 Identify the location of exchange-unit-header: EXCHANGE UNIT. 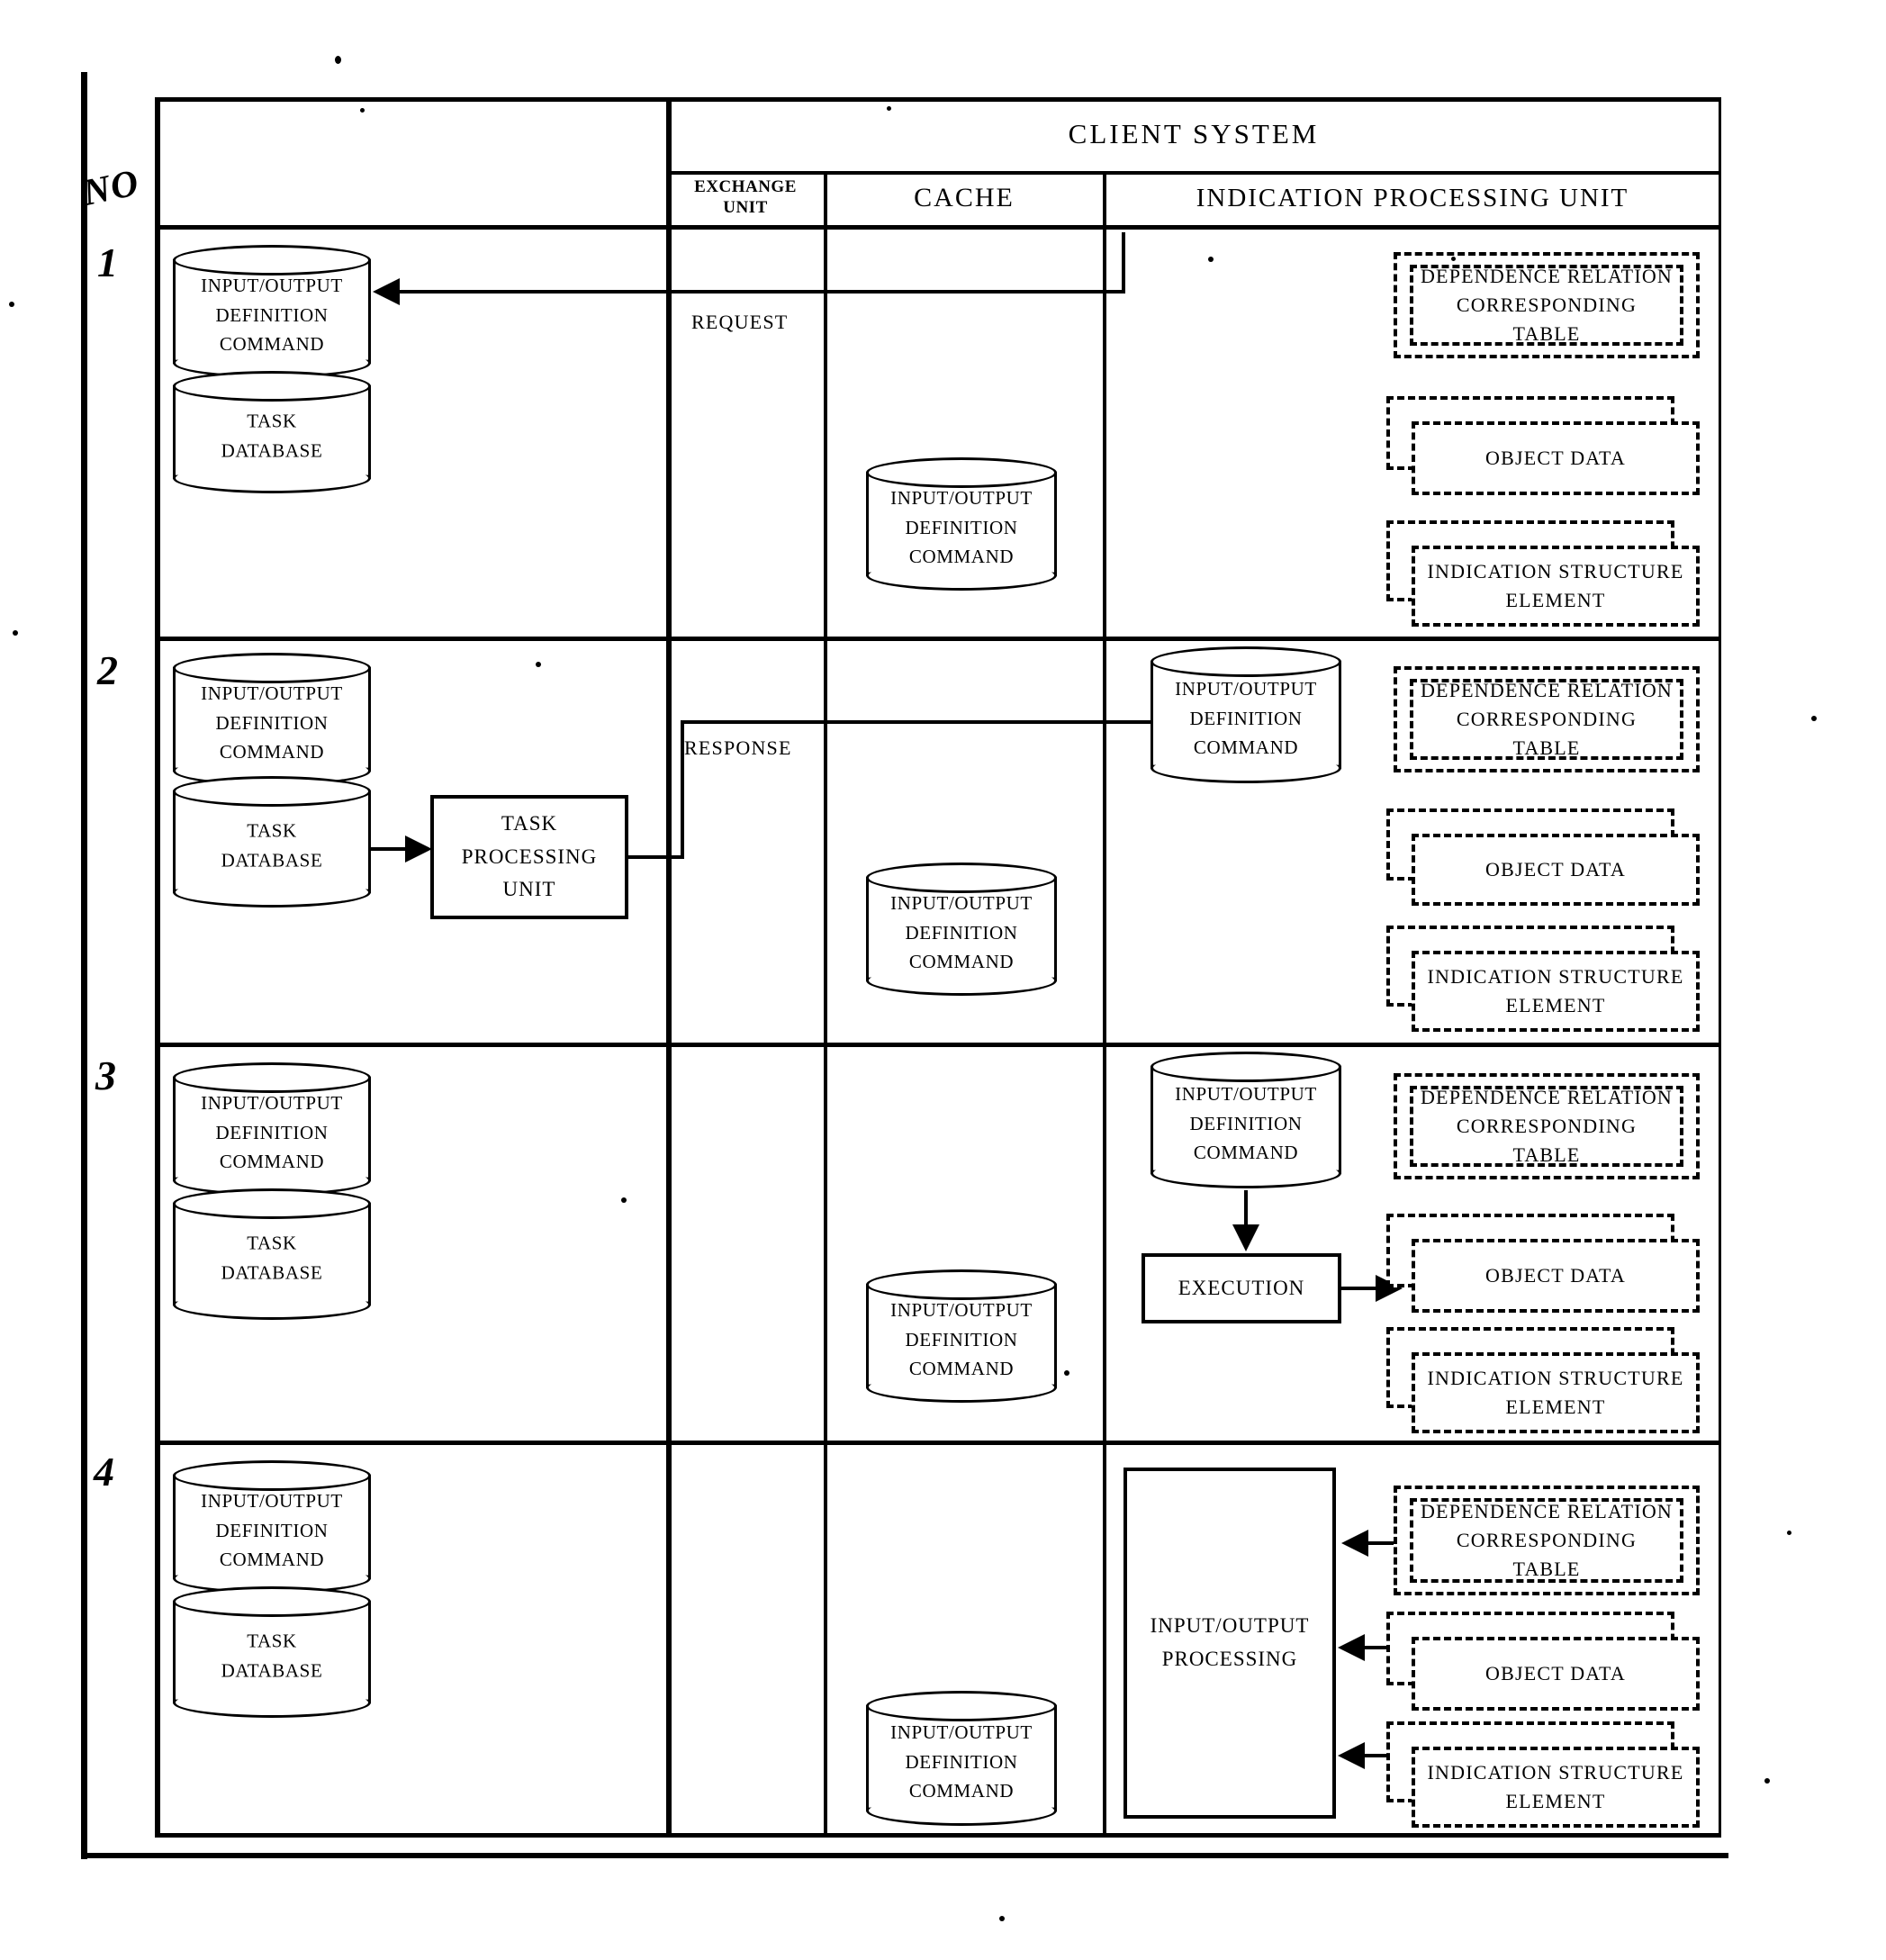
(745, 198).